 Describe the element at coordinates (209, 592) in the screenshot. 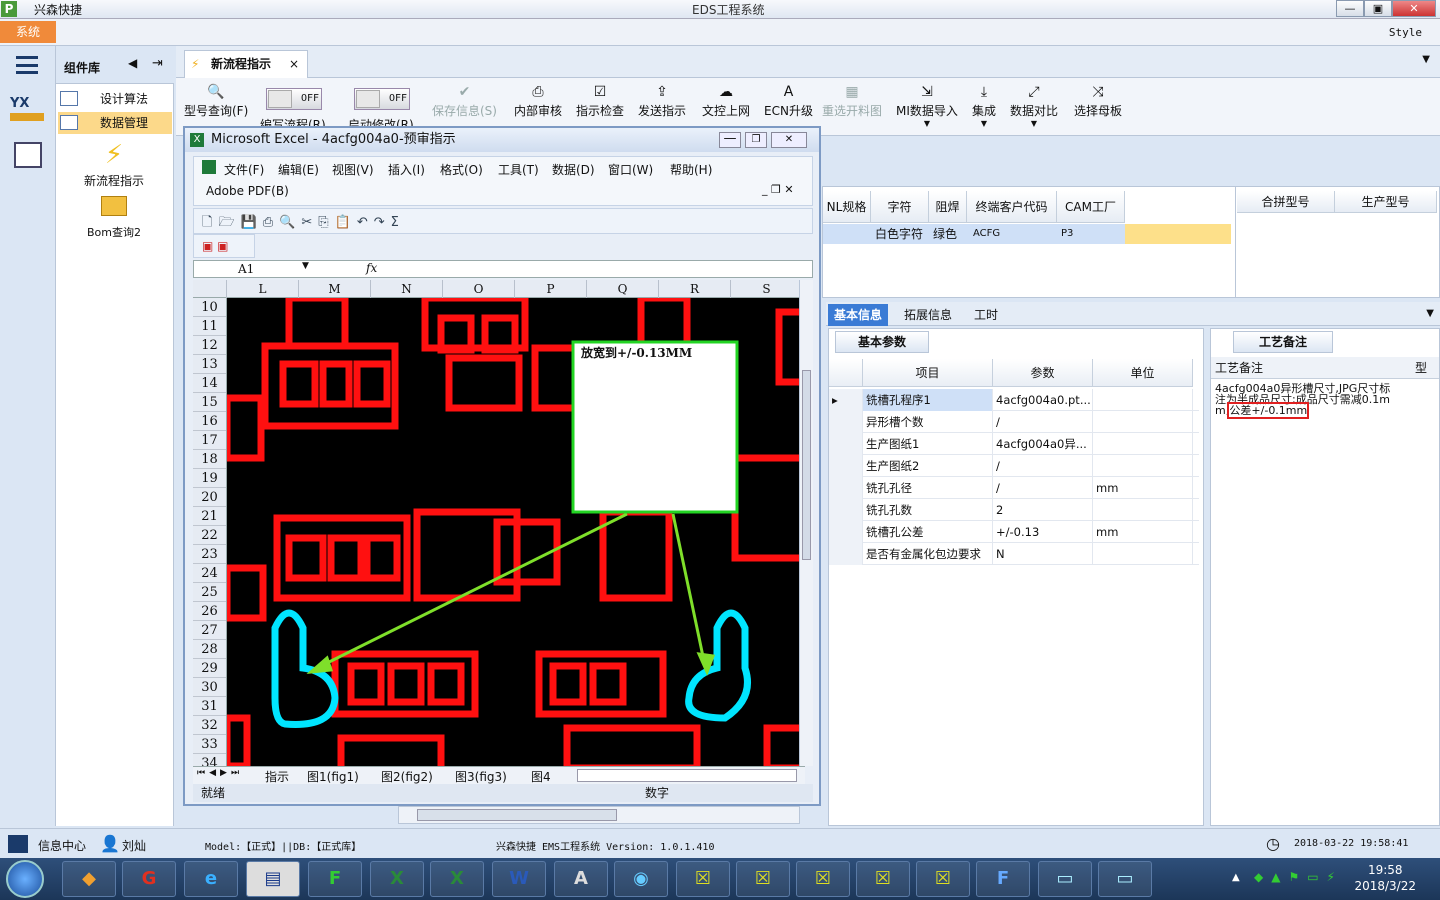

I see `row-header: 25` at that location.